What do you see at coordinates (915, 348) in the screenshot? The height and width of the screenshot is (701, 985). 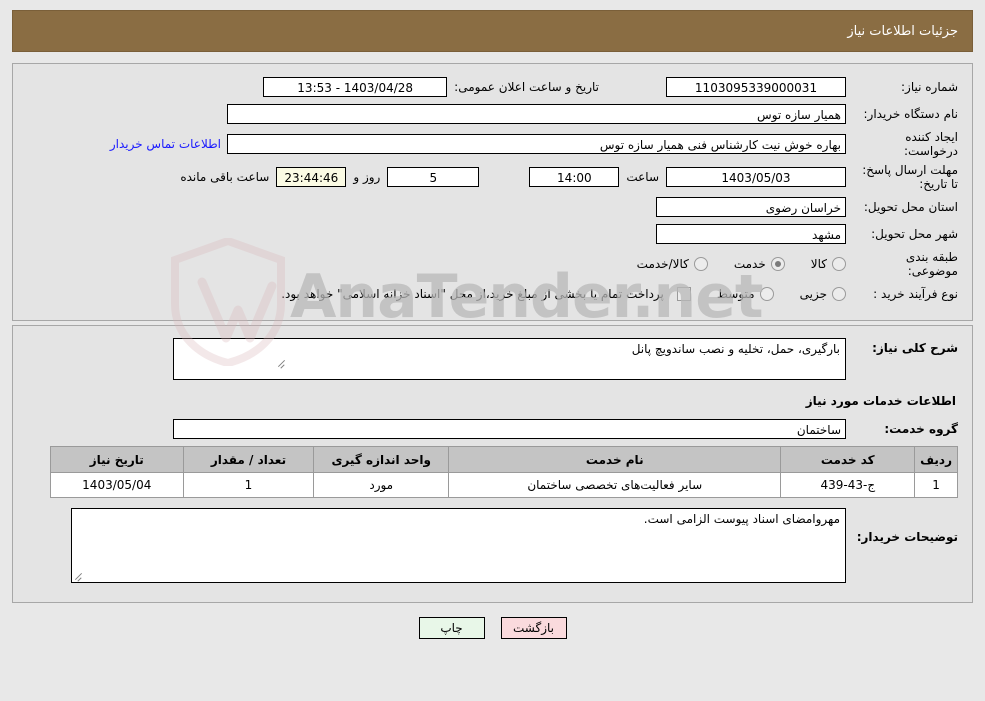 I see `general-desc-label: شرح کلی نیاز:` at bounding box center [915, 348].